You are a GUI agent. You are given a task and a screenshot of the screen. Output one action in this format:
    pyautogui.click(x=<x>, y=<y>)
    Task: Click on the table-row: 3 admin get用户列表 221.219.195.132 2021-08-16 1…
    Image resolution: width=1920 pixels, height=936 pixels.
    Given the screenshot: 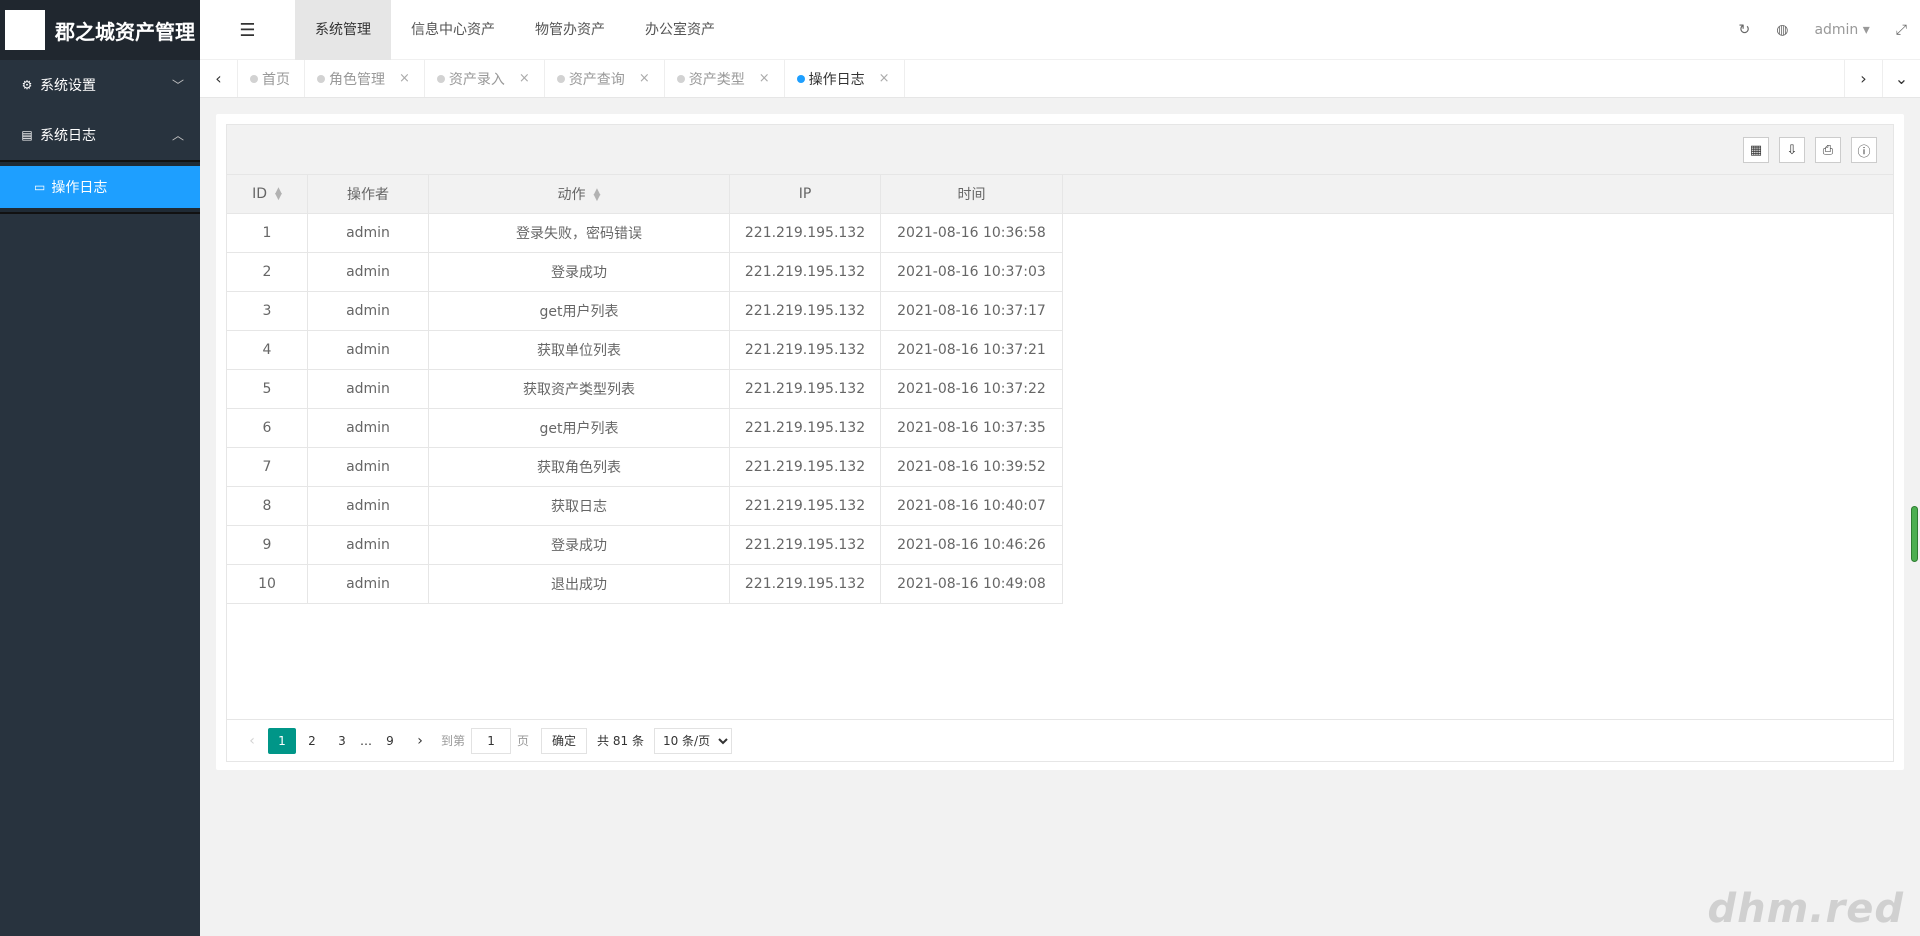 What is the action you would take?
    pyautogui.click(x=644, y=311)
    